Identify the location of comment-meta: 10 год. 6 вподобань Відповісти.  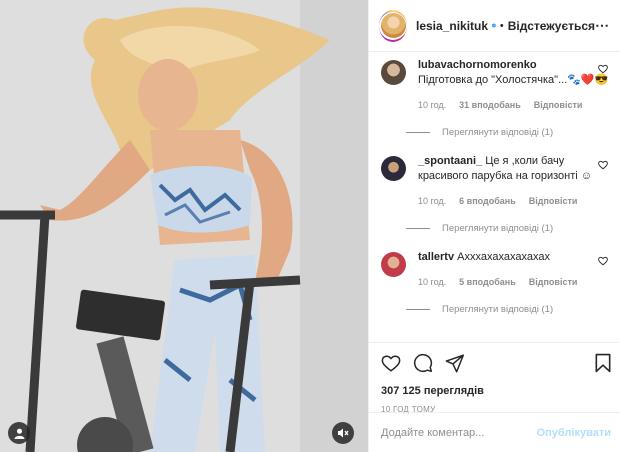
(514, 201).